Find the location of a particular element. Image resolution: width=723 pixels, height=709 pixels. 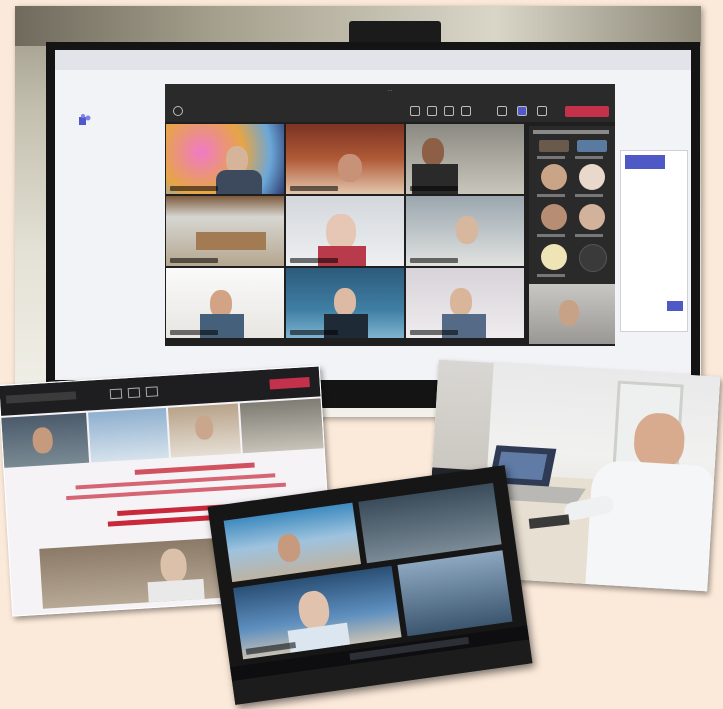

self-view-tile is located at coordinates (572, 314).